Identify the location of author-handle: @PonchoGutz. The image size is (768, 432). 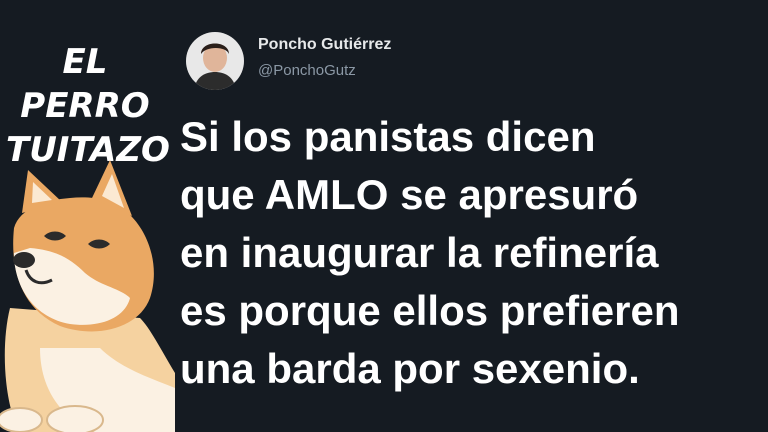
(307, 70).